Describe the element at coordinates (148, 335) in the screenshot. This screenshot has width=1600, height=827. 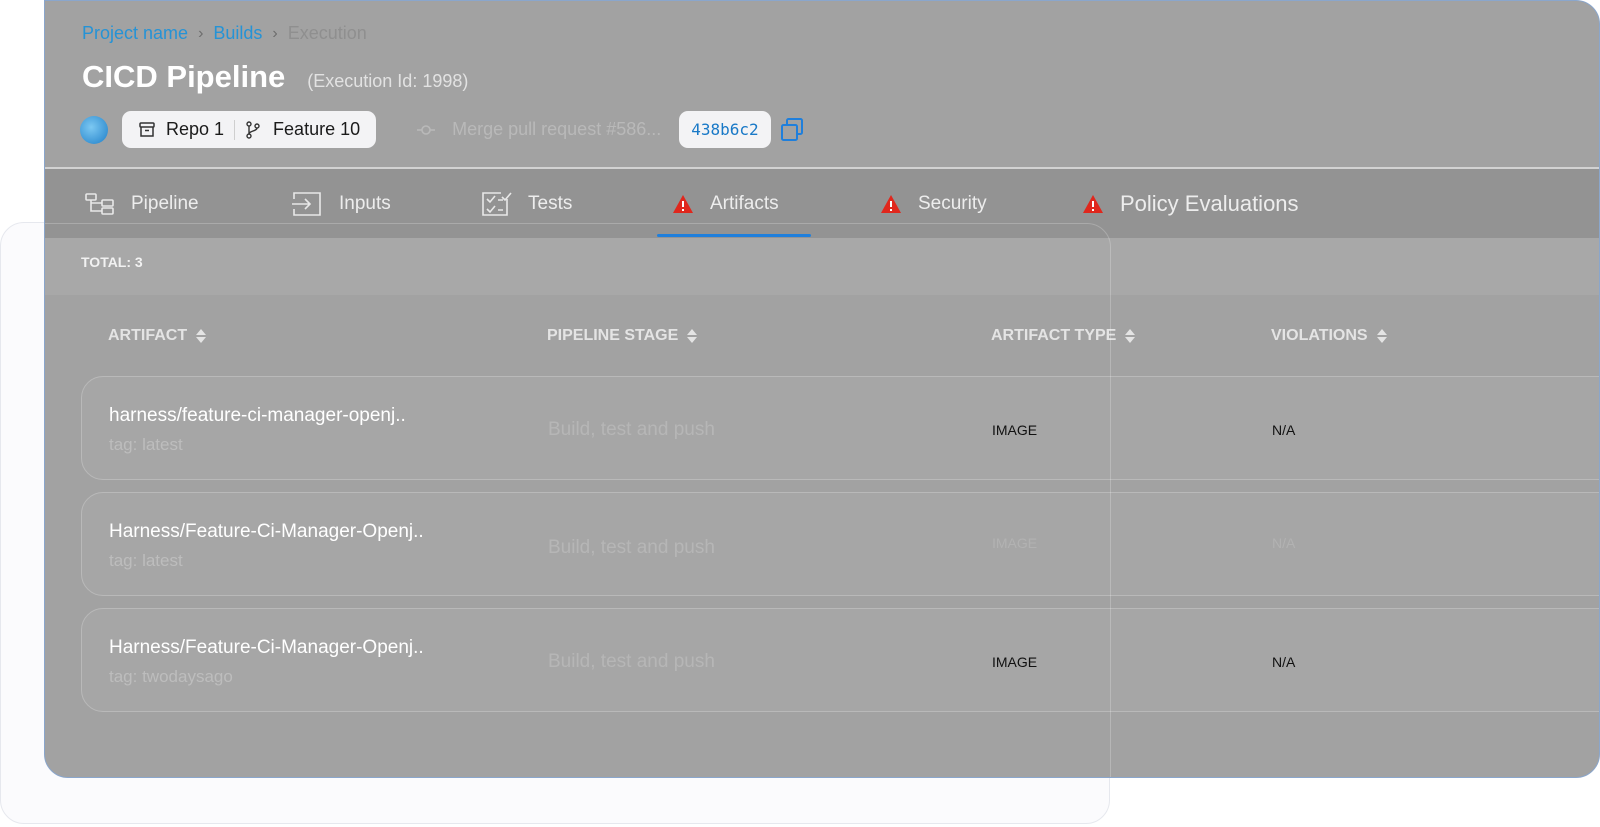
I see `column-header-label: ARTIFACT` at that location.